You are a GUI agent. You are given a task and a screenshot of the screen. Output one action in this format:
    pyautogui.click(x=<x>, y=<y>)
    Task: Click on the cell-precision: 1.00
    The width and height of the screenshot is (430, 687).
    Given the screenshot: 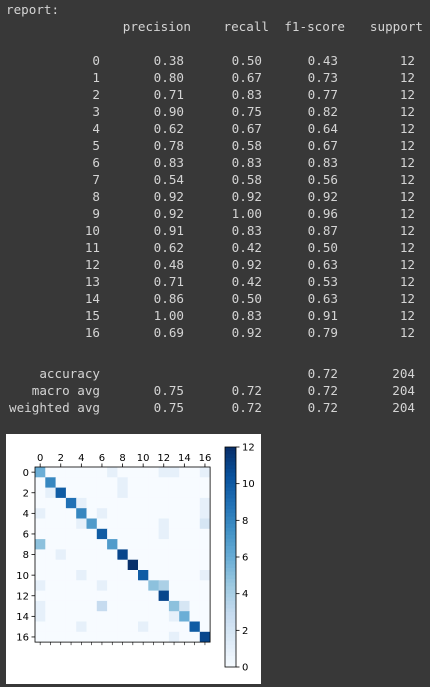 What is the action you would take?
    pyautogui.click(x=168, y=315)
    